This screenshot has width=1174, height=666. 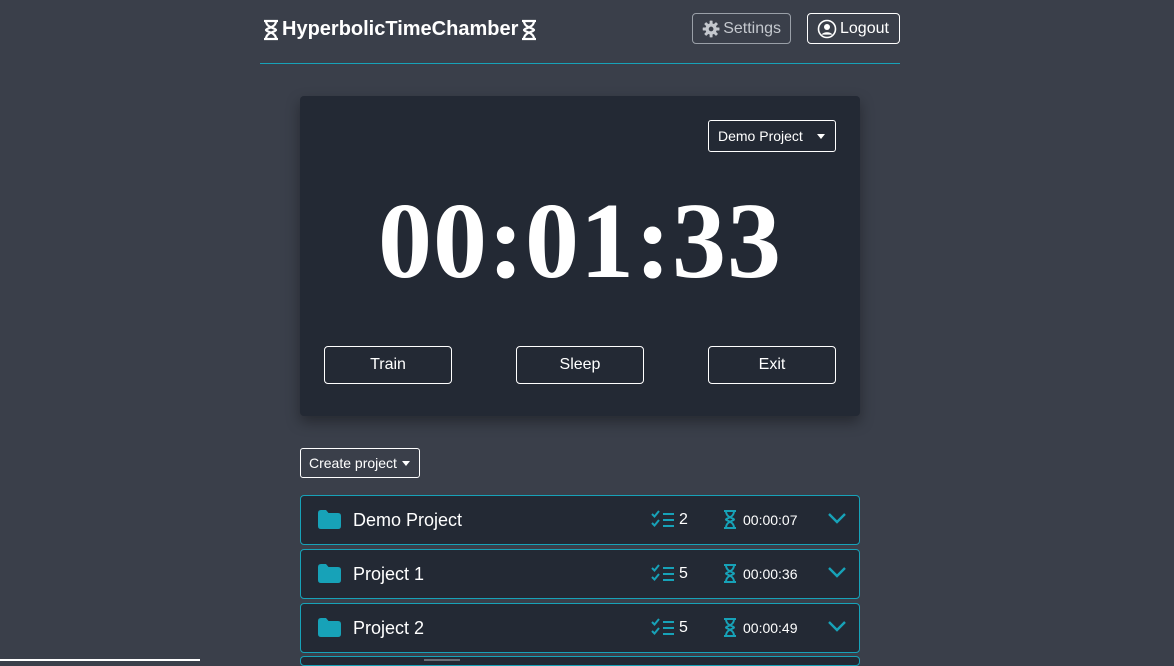 What do you see at coordinates (580, 32) in the screenshot?
I see `top-navbar: HyperbolicTimeChamber Settings Logout` at bounding box center [580, 32].